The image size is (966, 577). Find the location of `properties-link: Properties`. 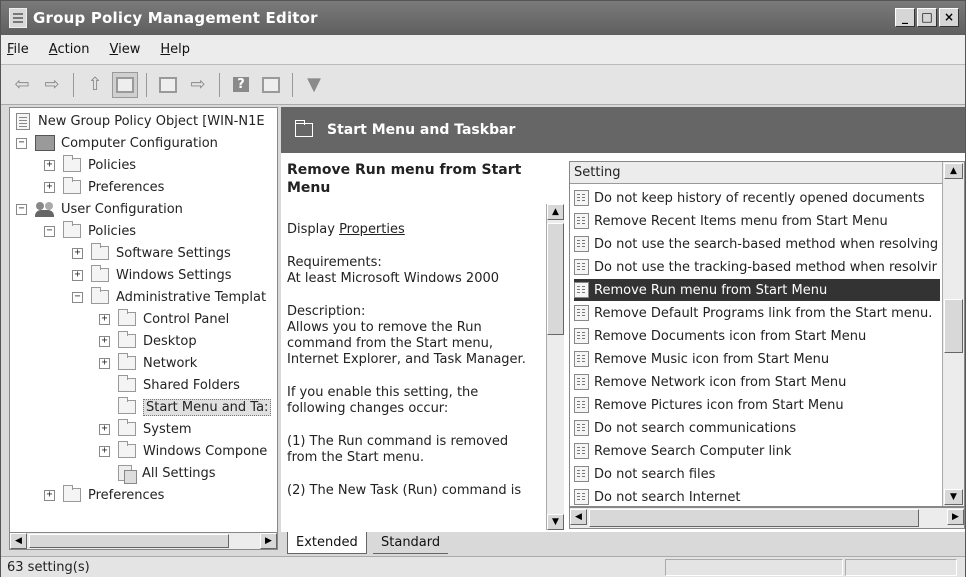

properties-link: Properties is located at coordinates (372, 229).